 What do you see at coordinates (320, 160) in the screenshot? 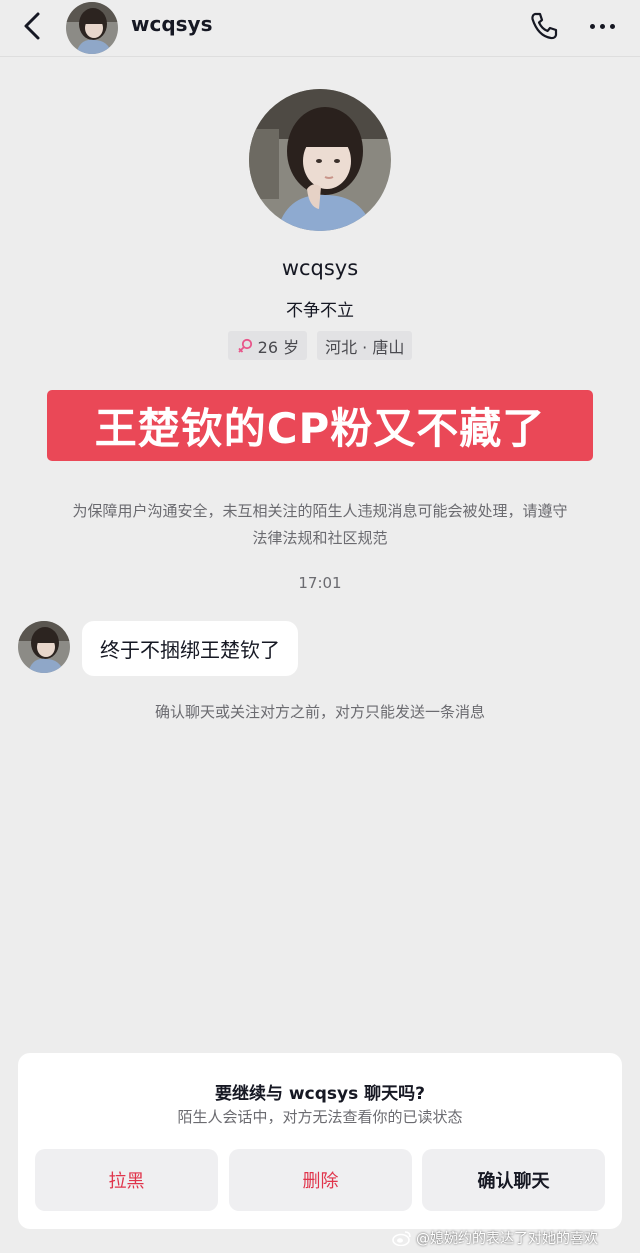
I see `profile-avatar` at bounding box center [320, 160].